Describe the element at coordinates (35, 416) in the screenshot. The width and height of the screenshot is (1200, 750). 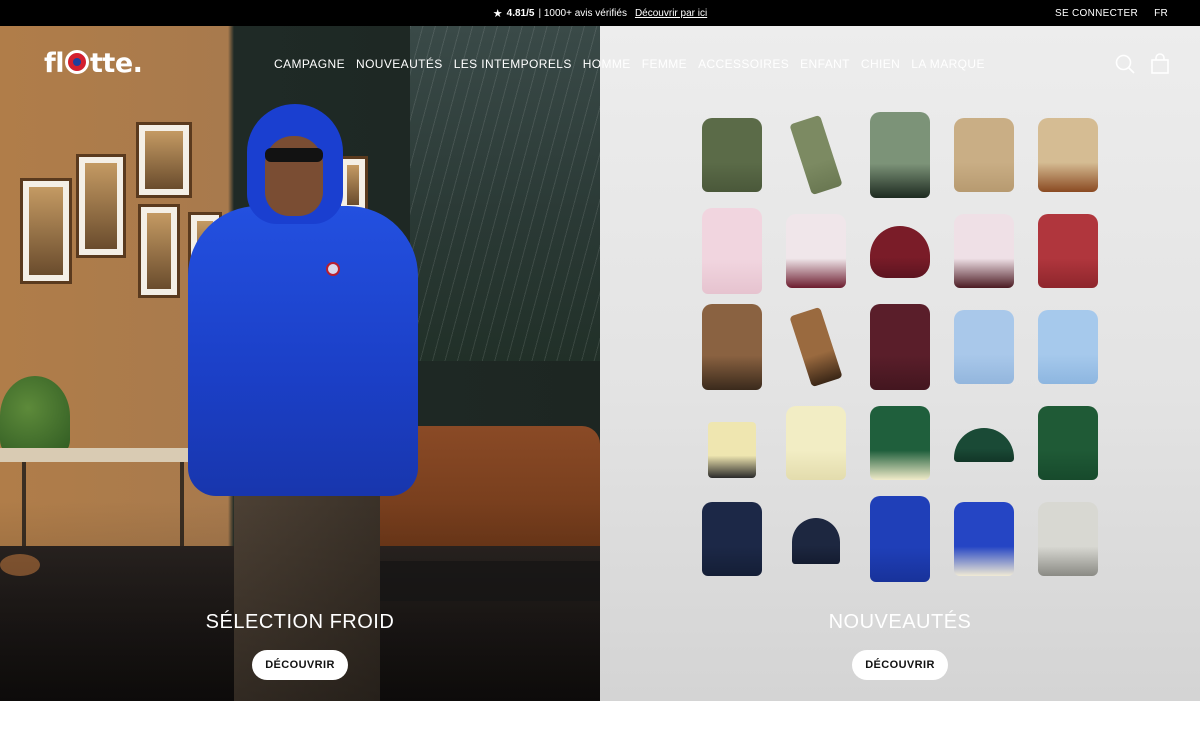
I see `plant` at that location.